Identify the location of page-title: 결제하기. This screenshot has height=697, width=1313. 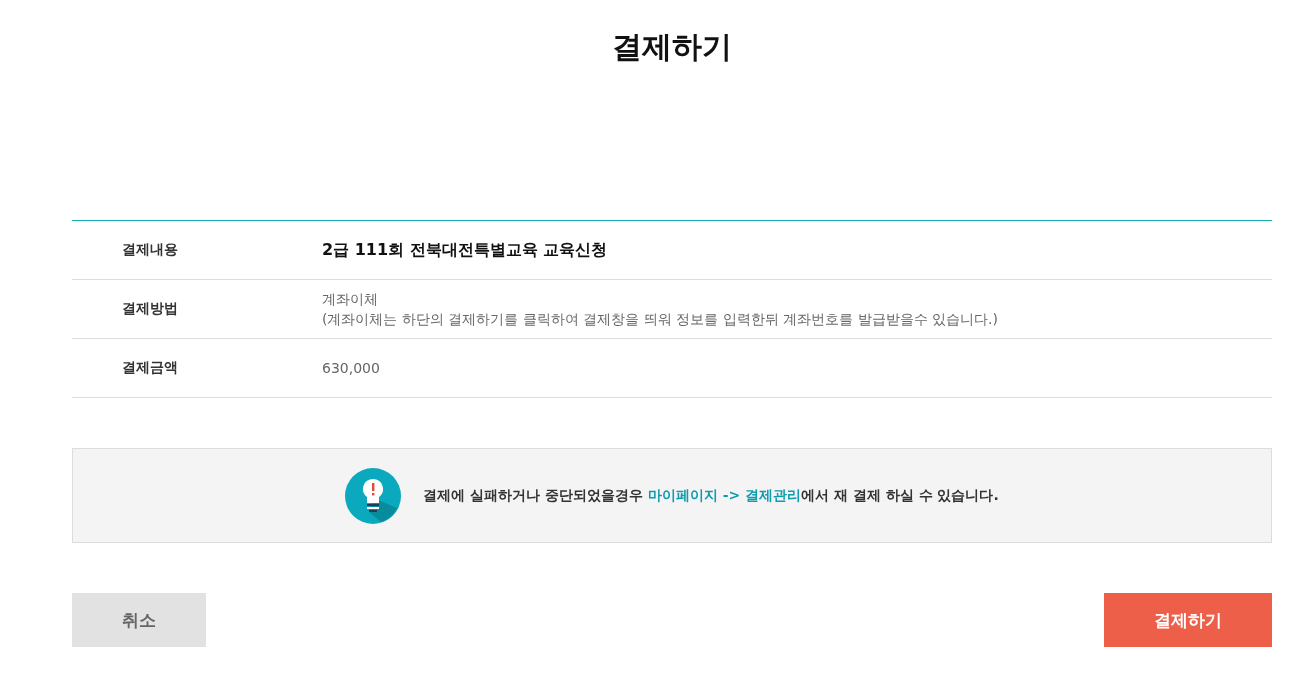
(672, 47).